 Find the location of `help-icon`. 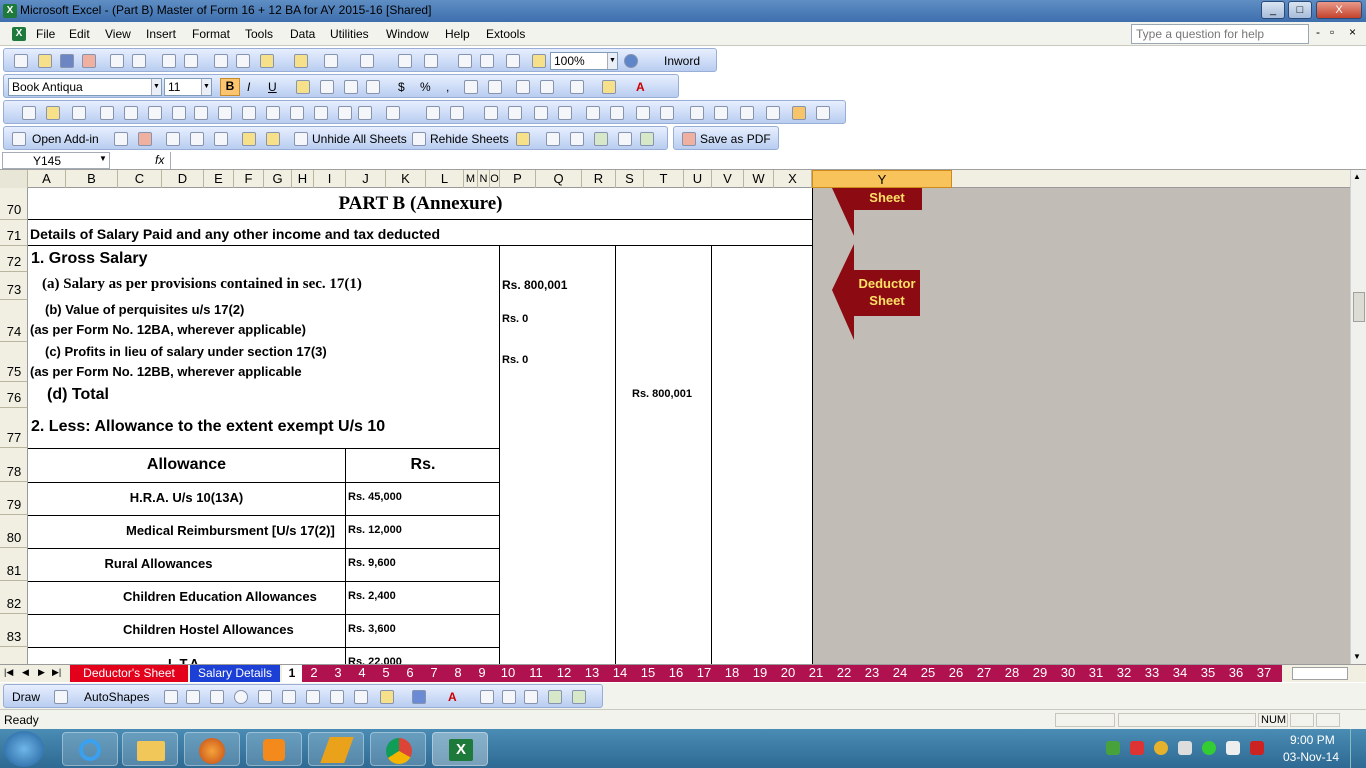

help-icon is located at coordinates (631, 61).